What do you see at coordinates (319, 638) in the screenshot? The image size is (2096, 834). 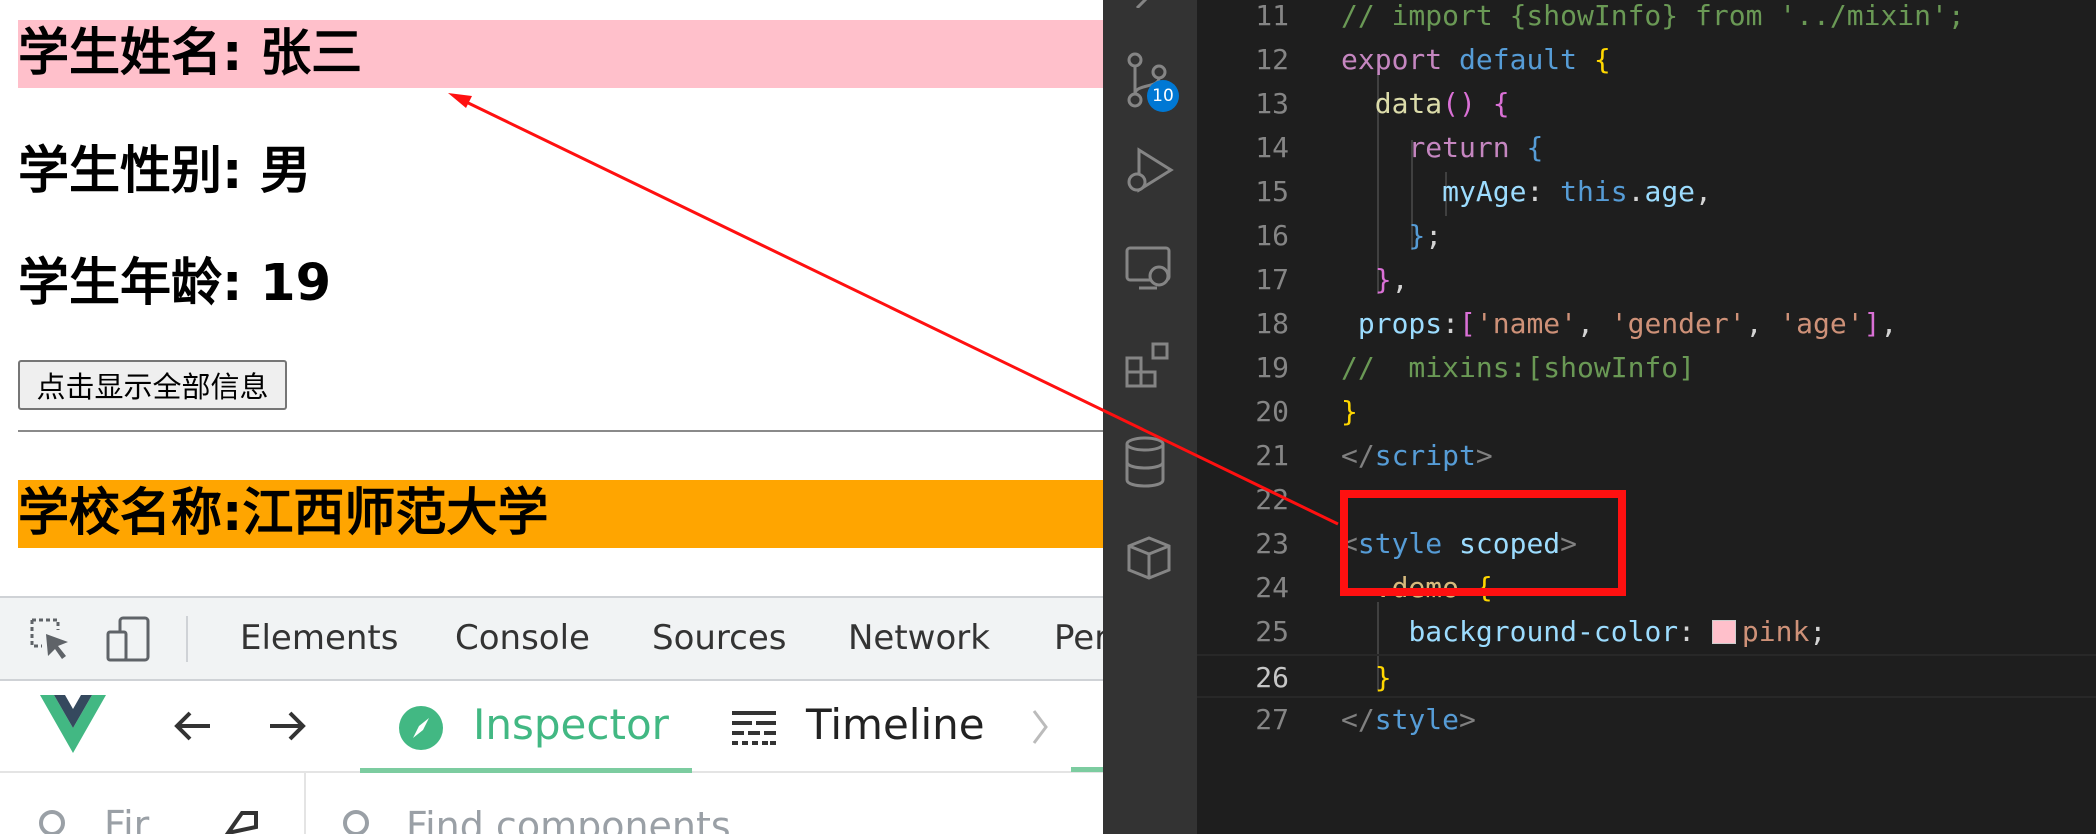 I see `tab-elements: Elements` at bounding box center [319, 638].